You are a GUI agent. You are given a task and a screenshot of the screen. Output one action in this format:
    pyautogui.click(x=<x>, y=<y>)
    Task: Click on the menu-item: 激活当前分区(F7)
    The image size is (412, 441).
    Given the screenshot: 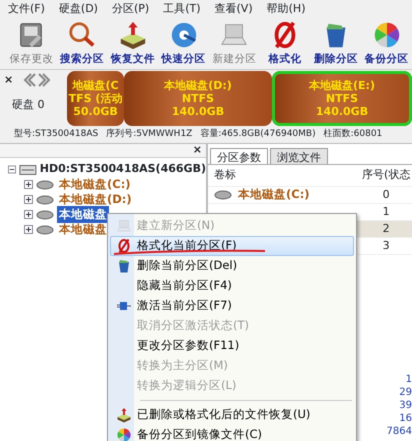 What is the action you would take?
    pyautogui.click(x=232, y=306)
    